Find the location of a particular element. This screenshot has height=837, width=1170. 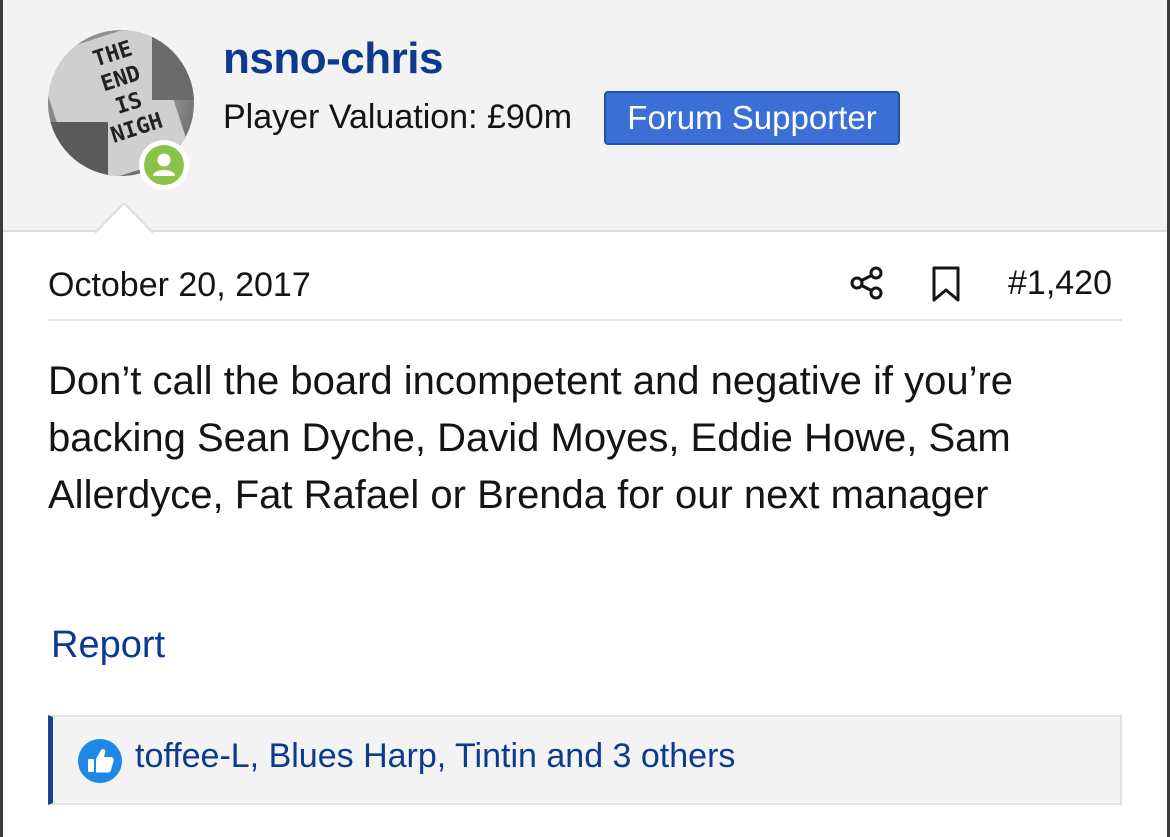

report-link: Report is located at coordinates (108, 645).